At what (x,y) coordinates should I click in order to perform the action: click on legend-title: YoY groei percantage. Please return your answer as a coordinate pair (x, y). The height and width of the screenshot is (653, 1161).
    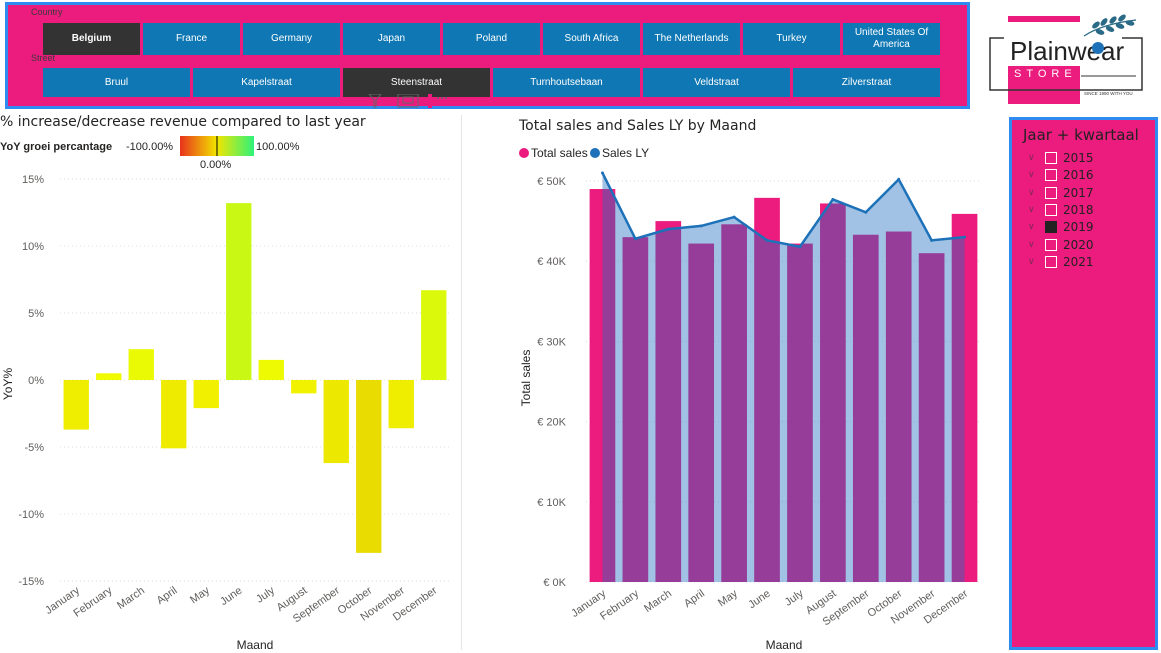
    Looking at the image, I should click on (56, 147).